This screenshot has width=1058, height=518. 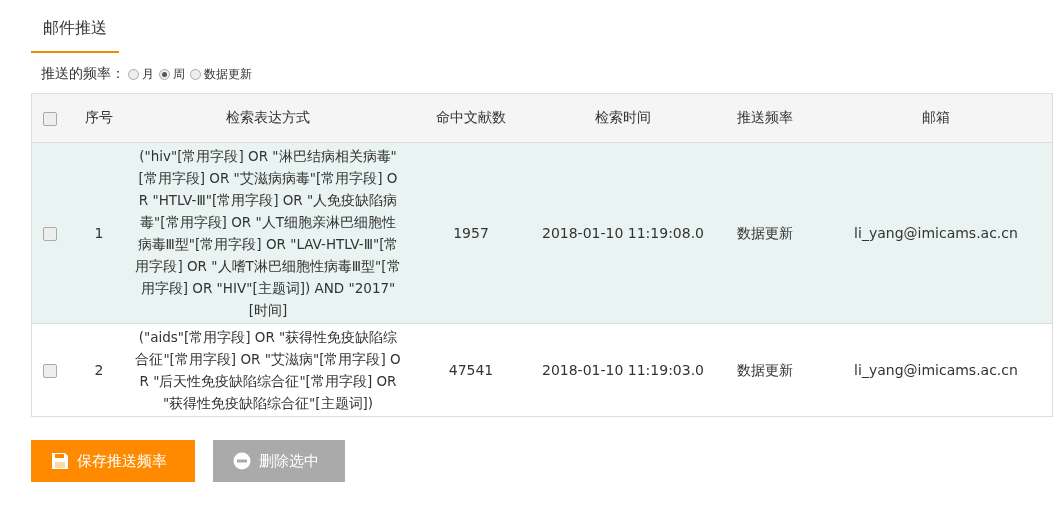 What do you see at coordinates (622, 233) in the screenshot?
I see `table-cell: 2018-01-10 11:19:08.0` at bounding box center [622, 233].